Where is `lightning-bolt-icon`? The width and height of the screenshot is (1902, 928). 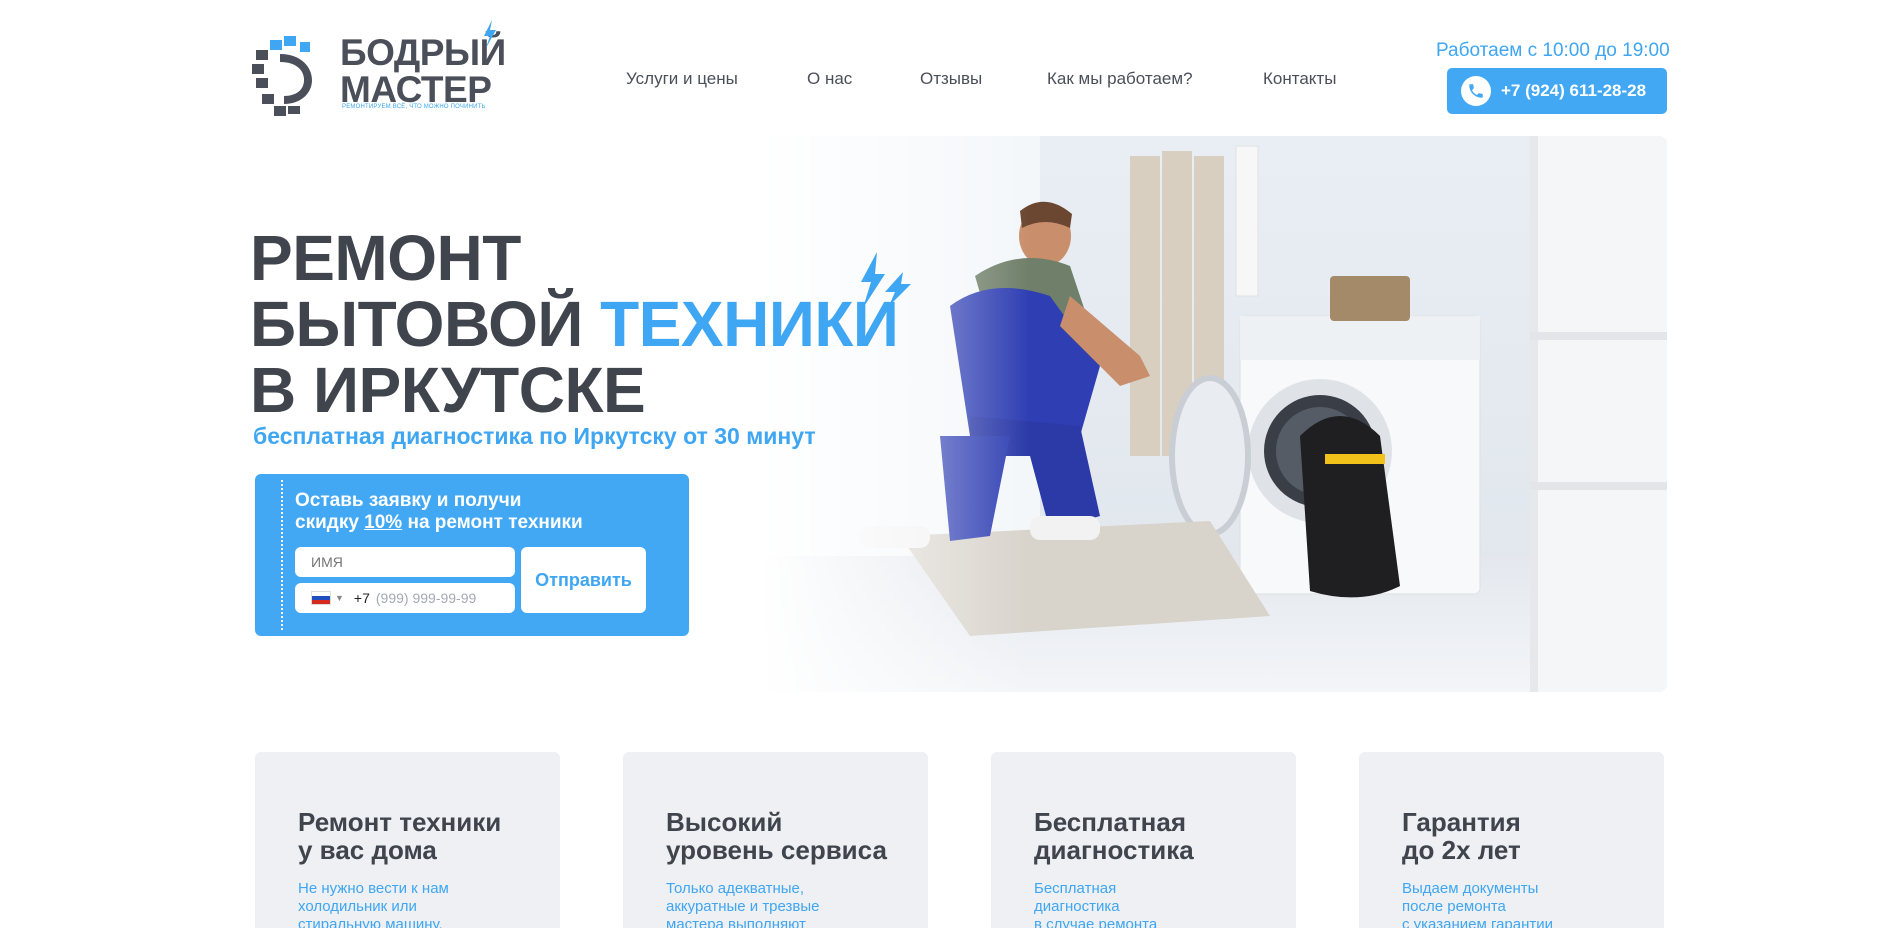 lightning-bolt-icon is located at coordinates (886, 280).